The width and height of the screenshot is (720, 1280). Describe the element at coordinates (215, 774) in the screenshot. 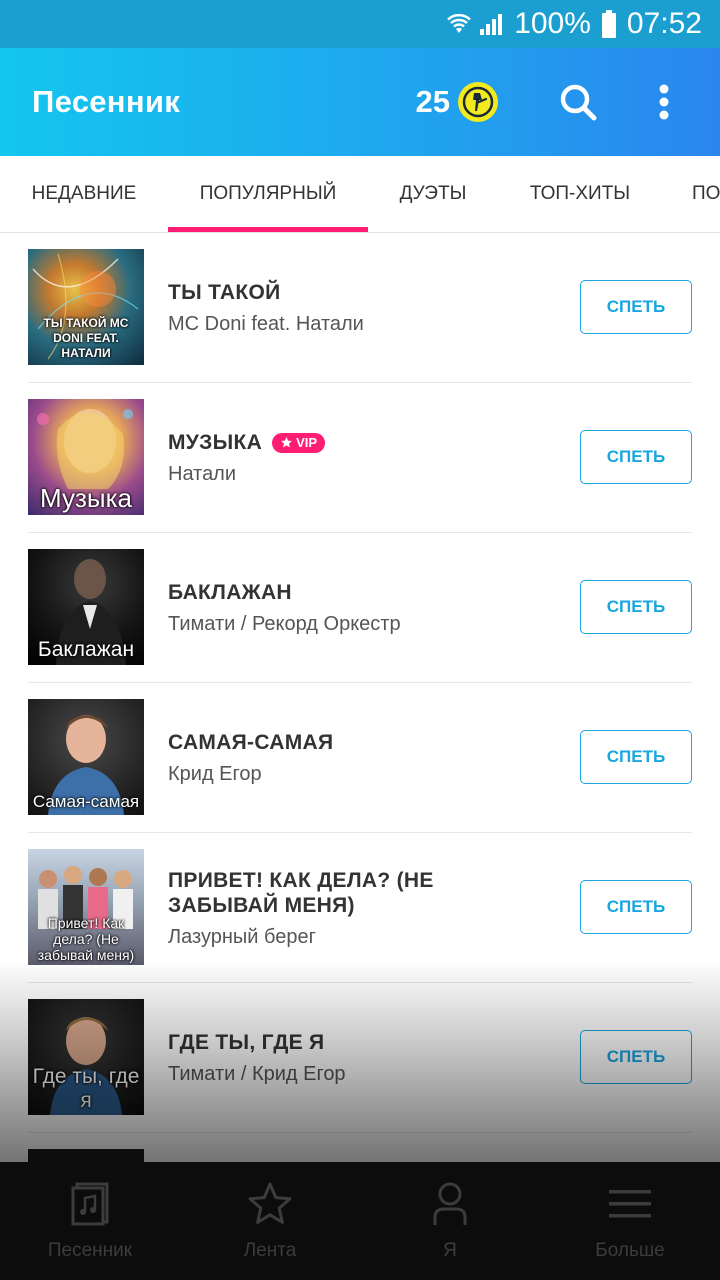

I see `song-artist: Крид Егор` at that location.